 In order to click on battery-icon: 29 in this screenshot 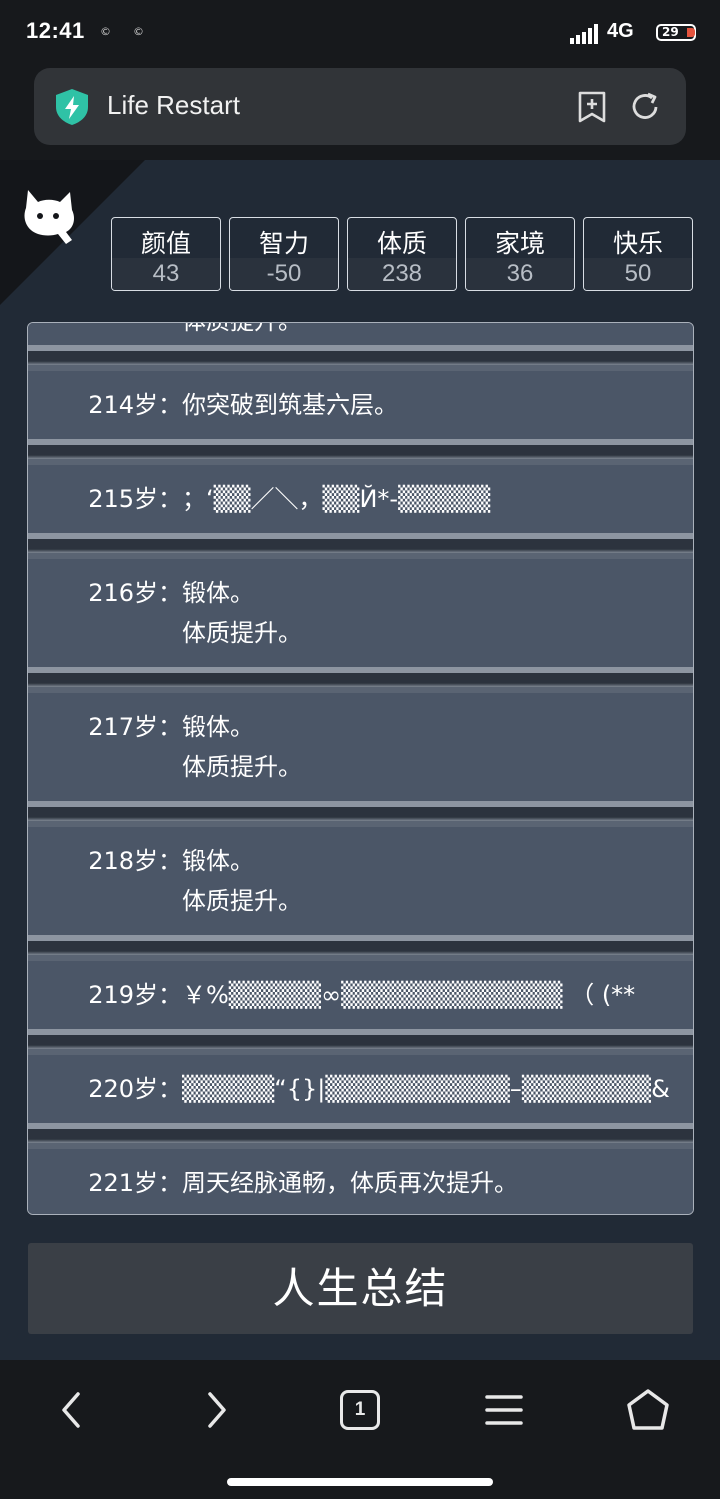, I will do `click(676, 32)`.